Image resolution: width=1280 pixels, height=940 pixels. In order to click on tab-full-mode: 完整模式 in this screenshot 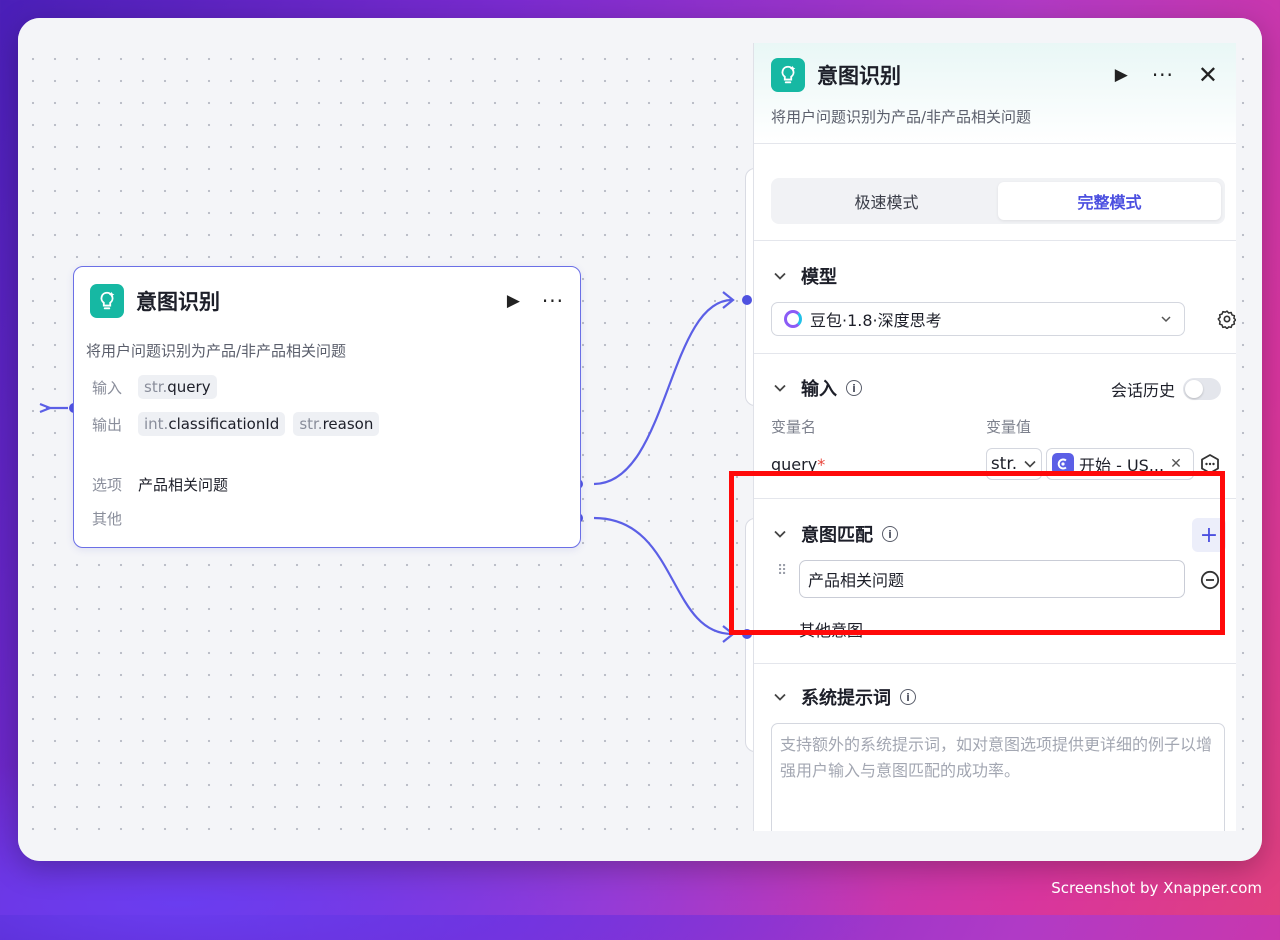, I will do `click(1109, 201)`.